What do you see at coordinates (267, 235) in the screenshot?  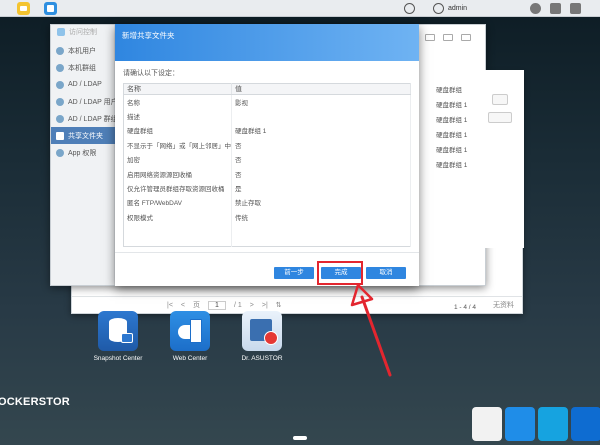 I see `table-filler` at bounding box center [267, 235].